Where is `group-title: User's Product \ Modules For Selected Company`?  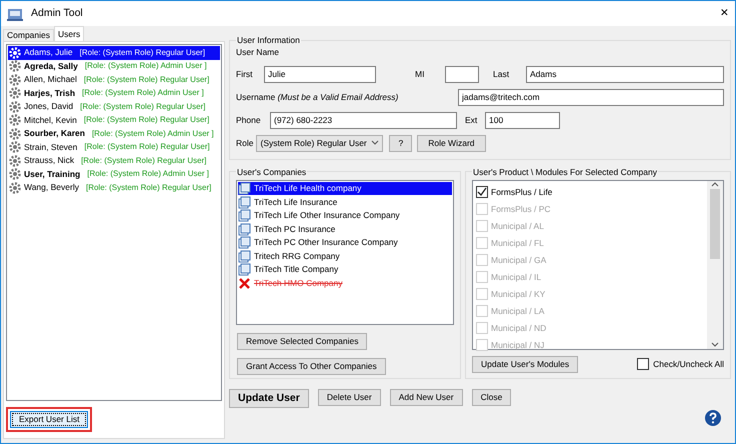 group-title: User's Product \ Modules For Selected Company is located at coordinates (565, 172).